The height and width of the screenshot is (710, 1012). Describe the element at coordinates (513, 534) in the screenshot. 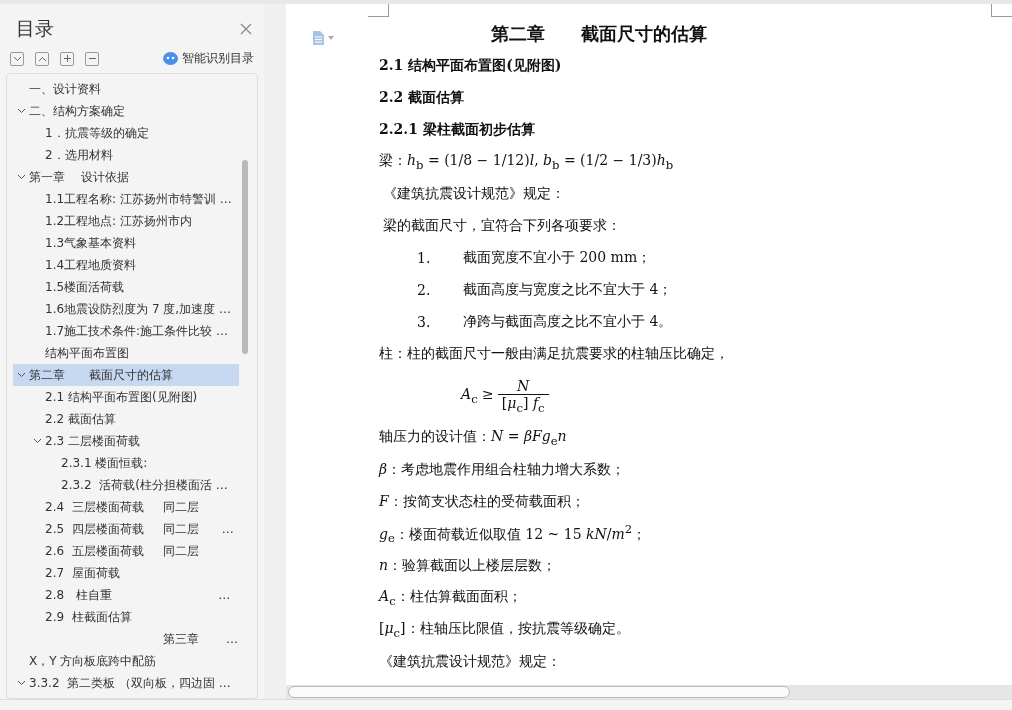

I see `paragraph: g$_{e}$：楼面荷载近似取值 12 ~ 15 kN/m$^{2}$；` at that location.